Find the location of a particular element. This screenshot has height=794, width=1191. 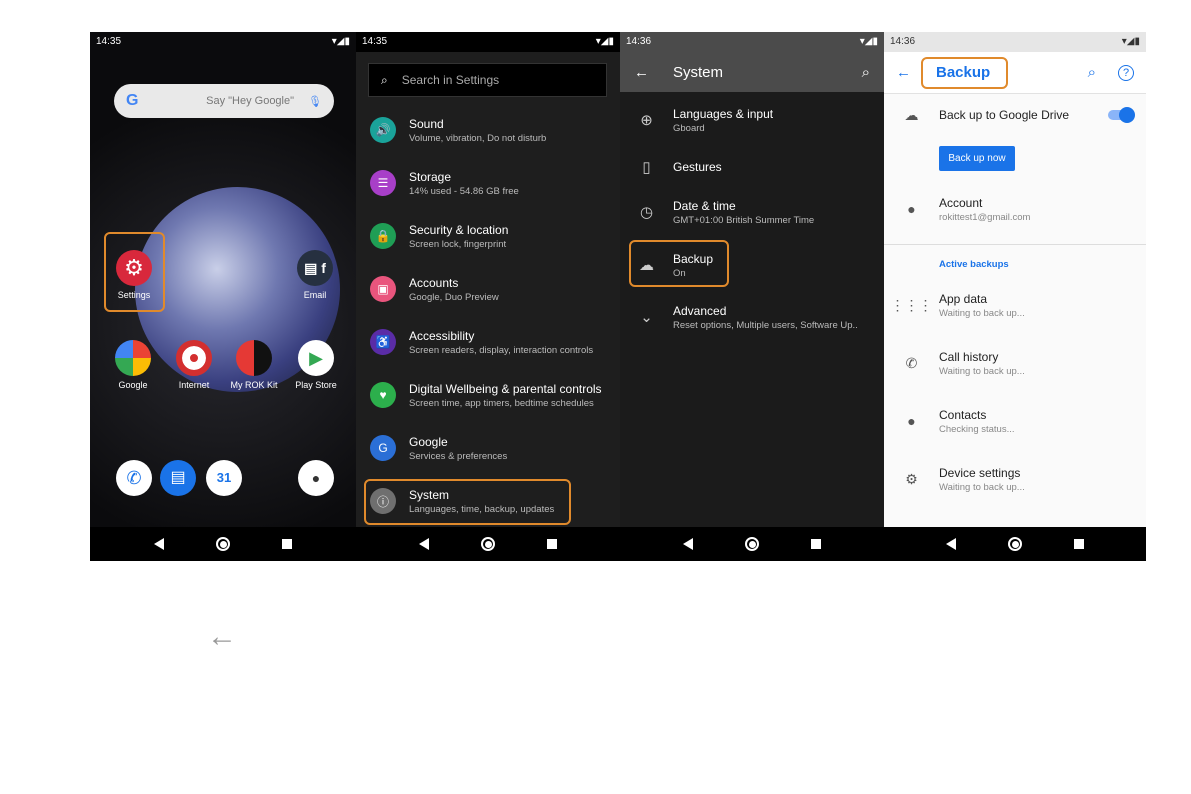

item-subtitle: 14% used - 54.86 GB free is located at coordinates (464, 191).